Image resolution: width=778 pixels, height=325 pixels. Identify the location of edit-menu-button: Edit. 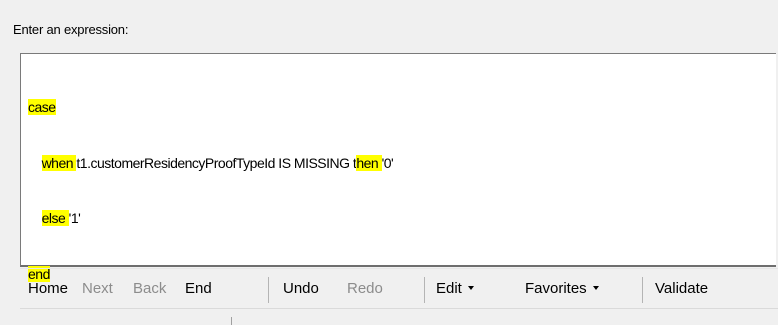
(455, 288).